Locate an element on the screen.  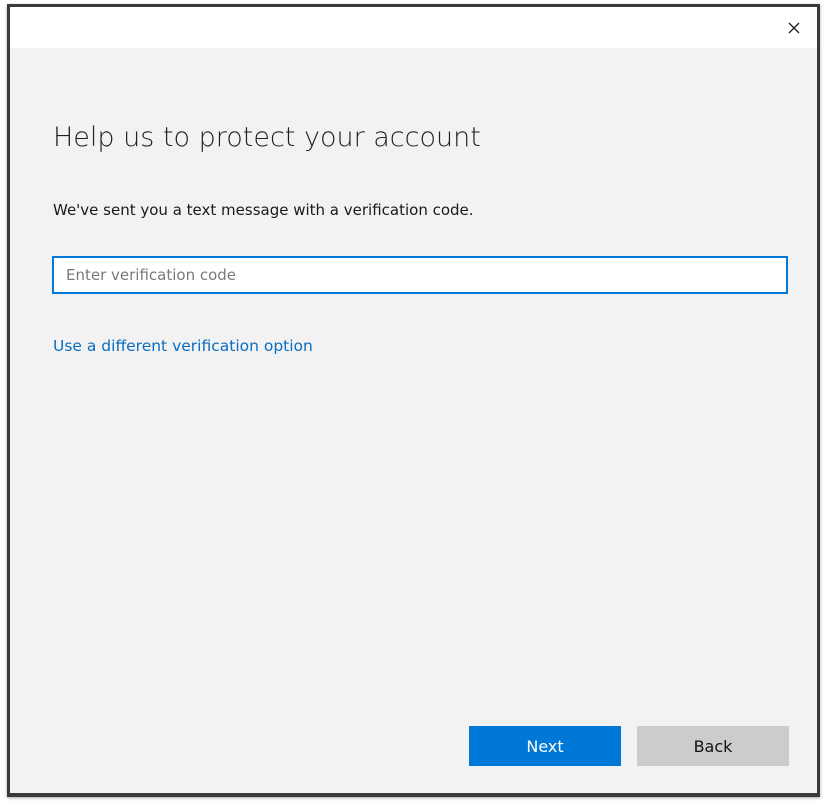
next-button: Next is located at coordinates (545, 746).